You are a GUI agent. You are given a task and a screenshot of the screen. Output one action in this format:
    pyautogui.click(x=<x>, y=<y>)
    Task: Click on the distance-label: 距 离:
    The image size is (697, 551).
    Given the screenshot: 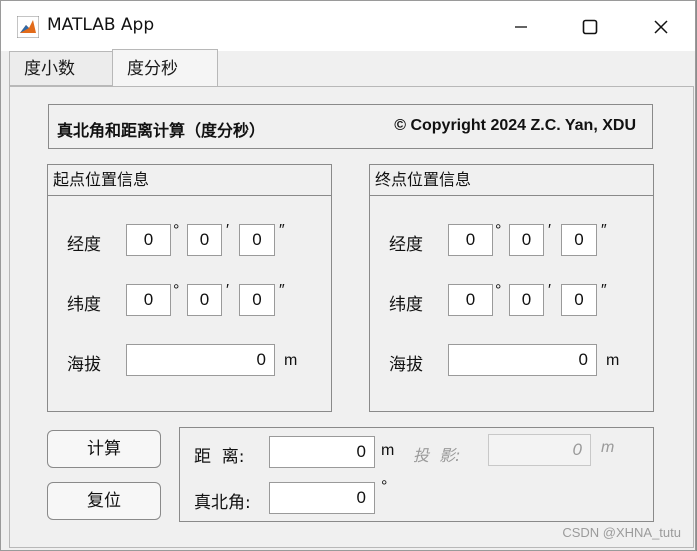 What is the action you would take?
    pyautogui.click(x=219, y=457)
    